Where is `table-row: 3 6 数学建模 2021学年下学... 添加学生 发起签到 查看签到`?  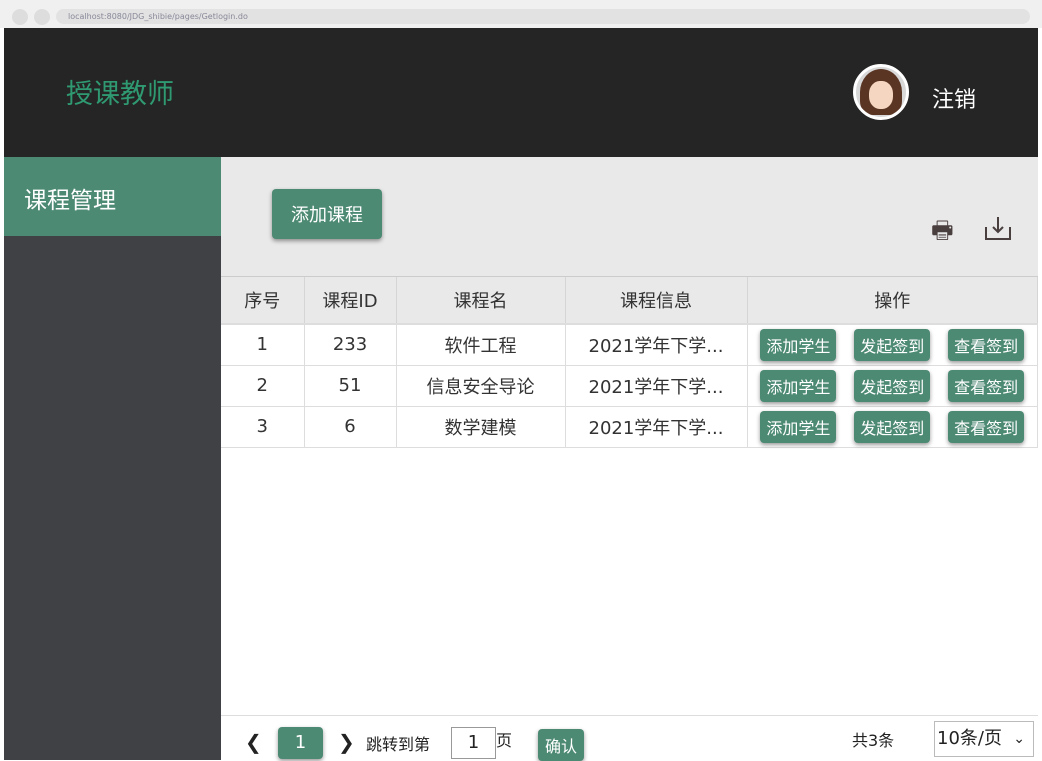 table-row: 3 6 数学建模 2021学年下学... 添加学生 发起签到 查看签到 is located at coordinates (629, 427).